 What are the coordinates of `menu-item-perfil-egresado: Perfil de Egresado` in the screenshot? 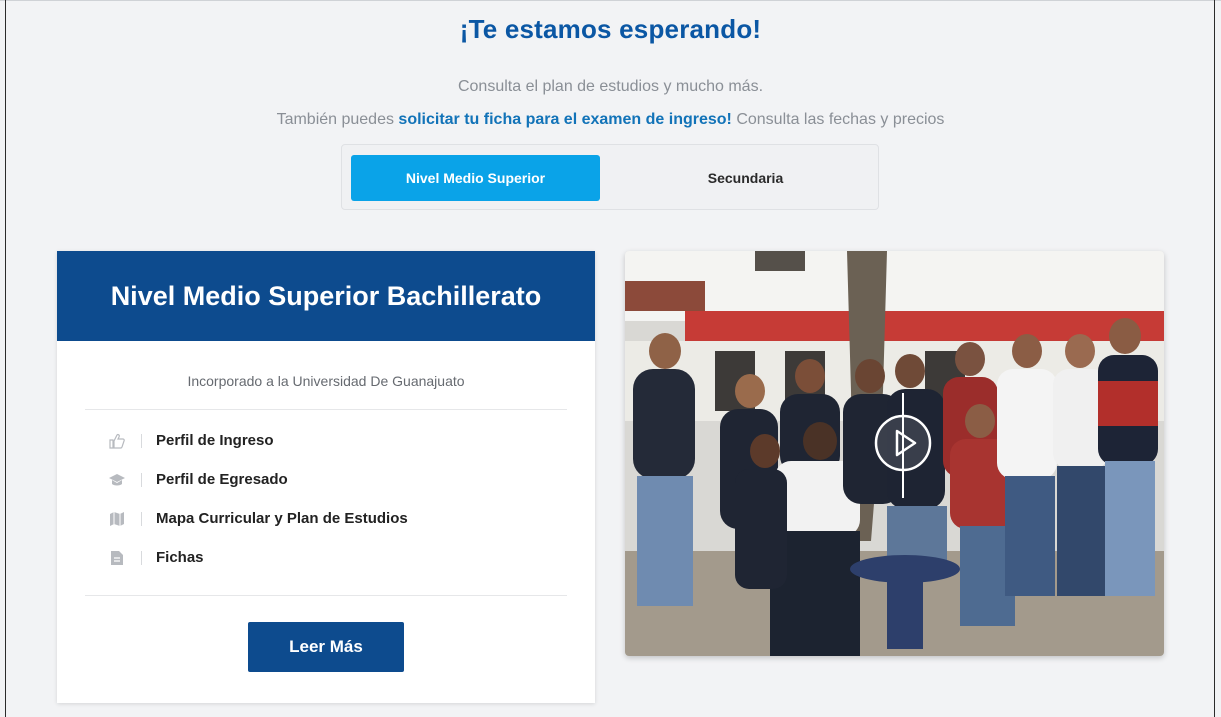 It's located at (327, 479).